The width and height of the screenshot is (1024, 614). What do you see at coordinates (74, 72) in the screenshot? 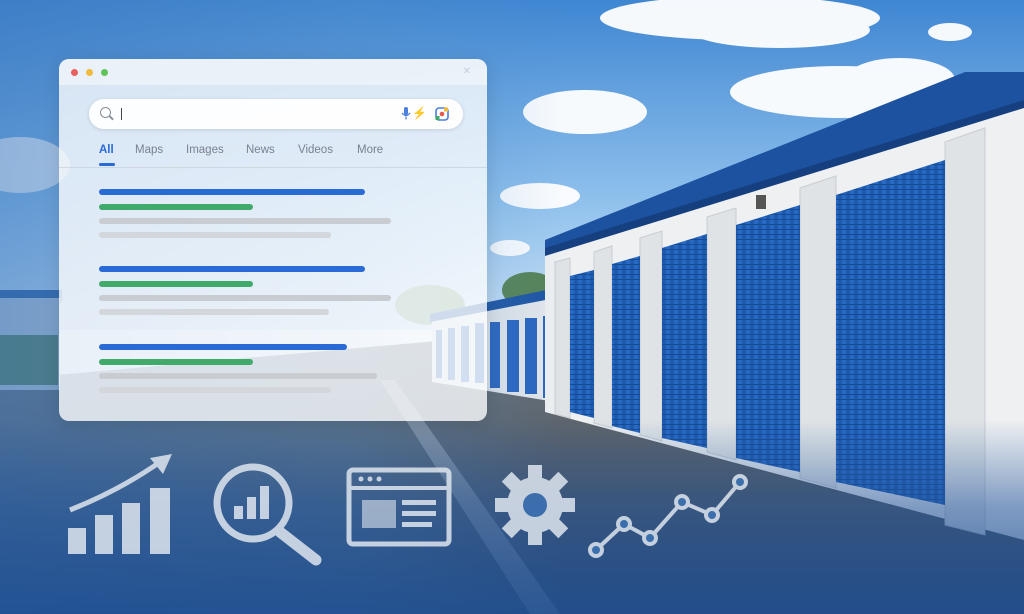
I see `close-dot-icon` at bounding box center [74, 72].